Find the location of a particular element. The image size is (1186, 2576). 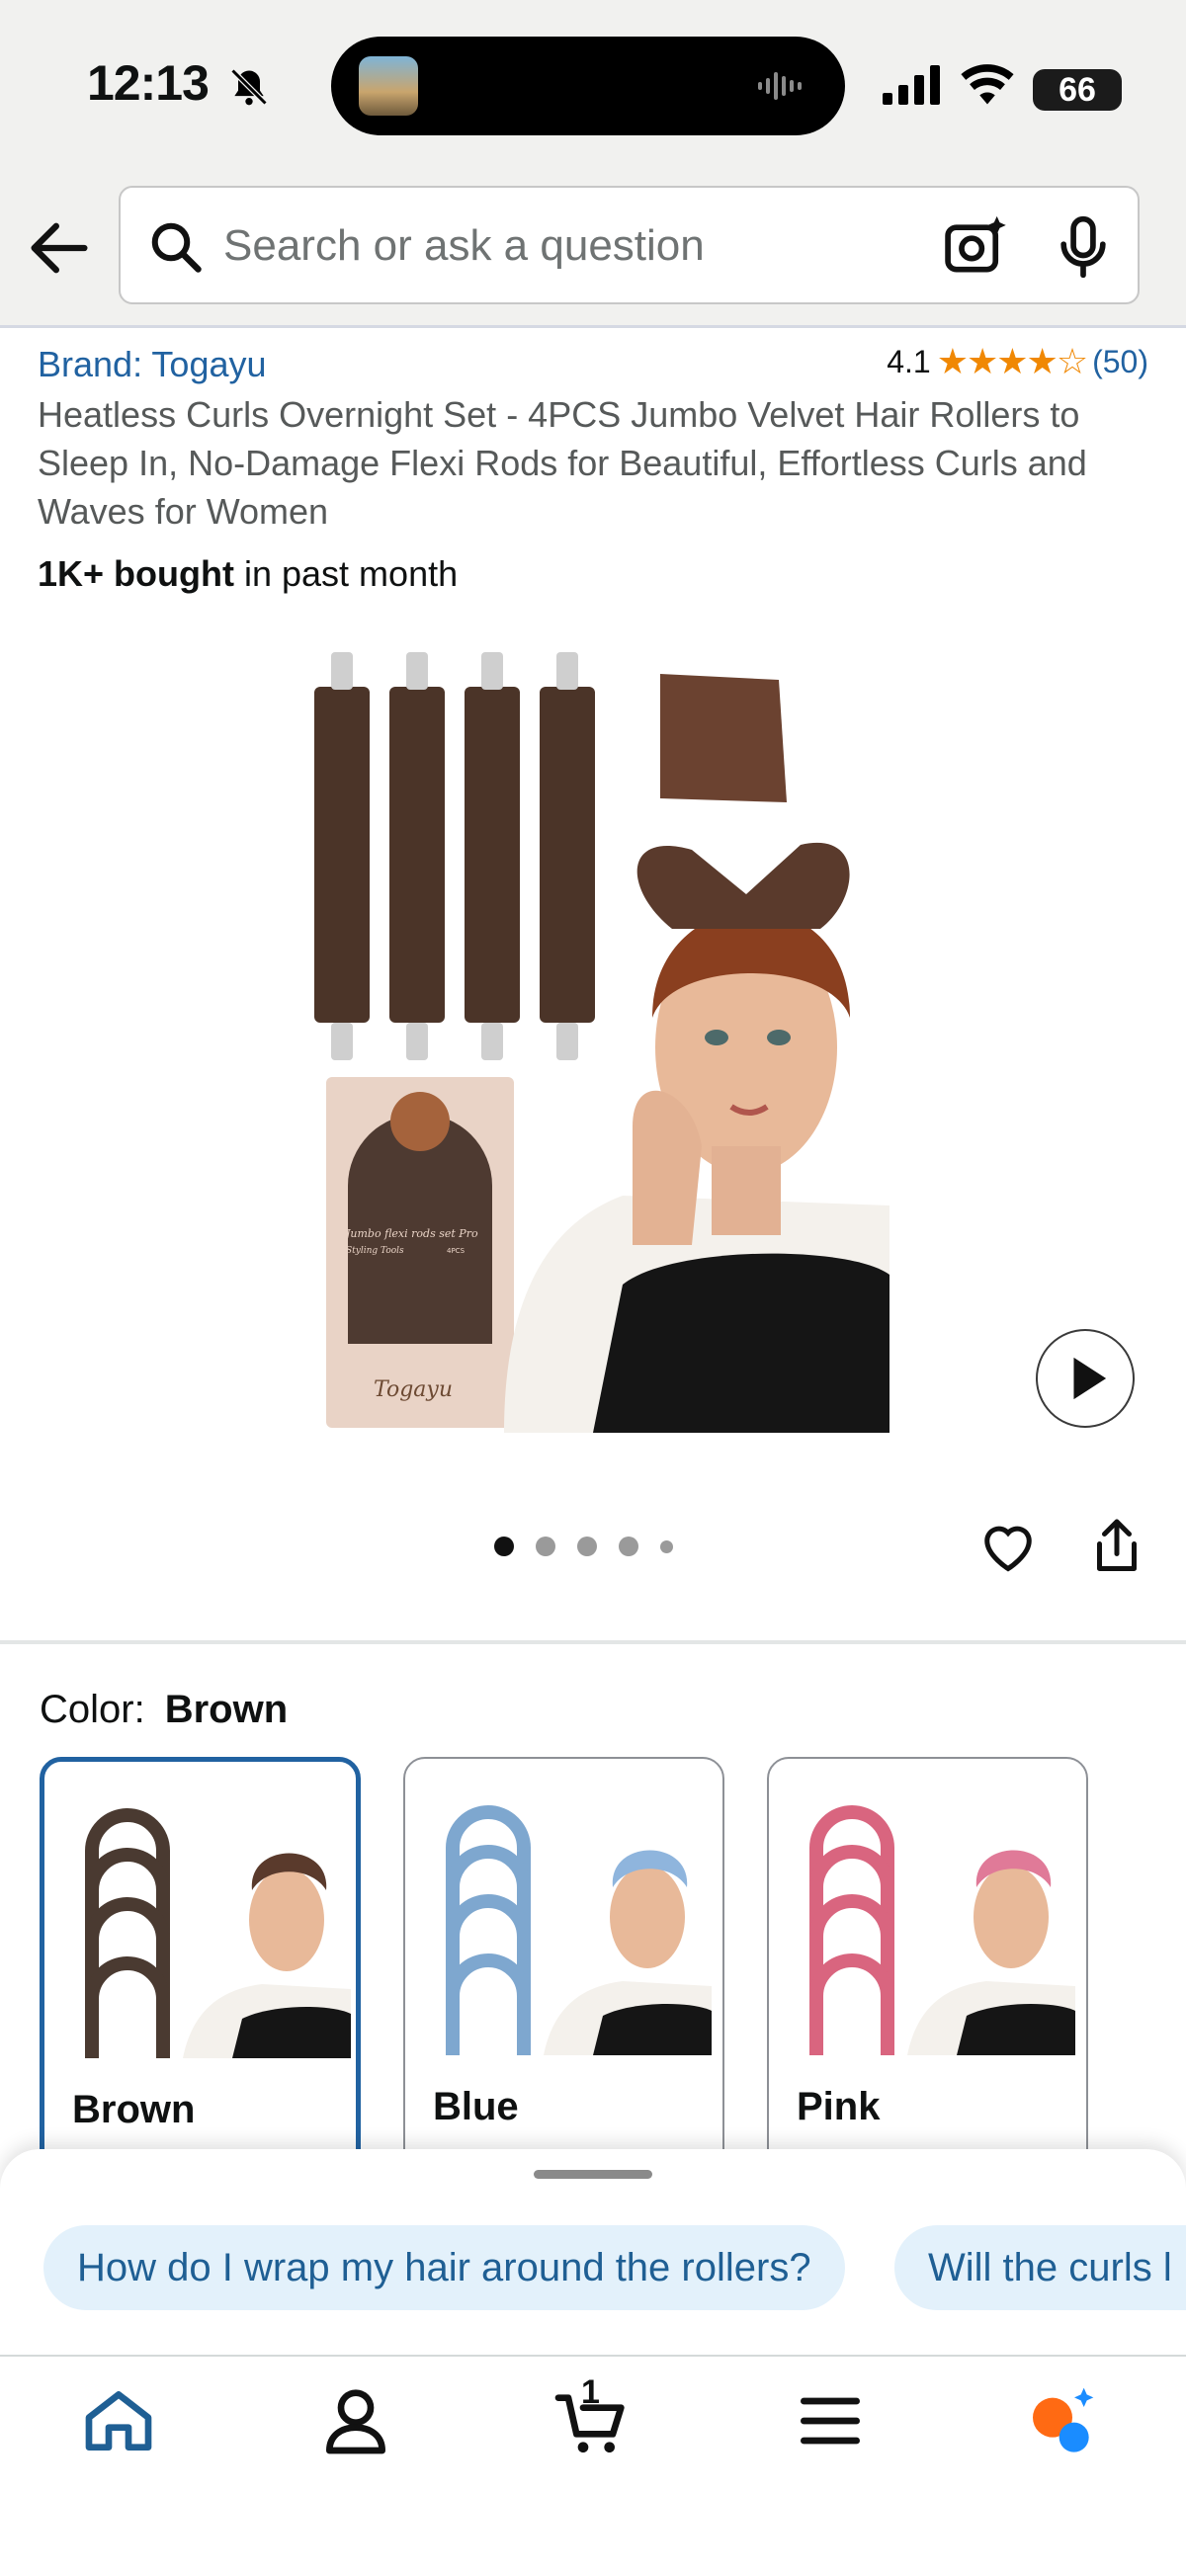

review-count: (50) is located at coordinates (1120, 362).